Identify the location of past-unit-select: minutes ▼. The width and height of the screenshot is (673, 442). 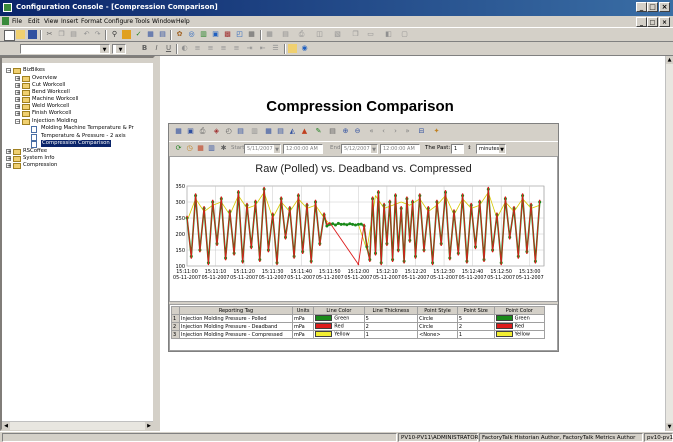
(491, 149).